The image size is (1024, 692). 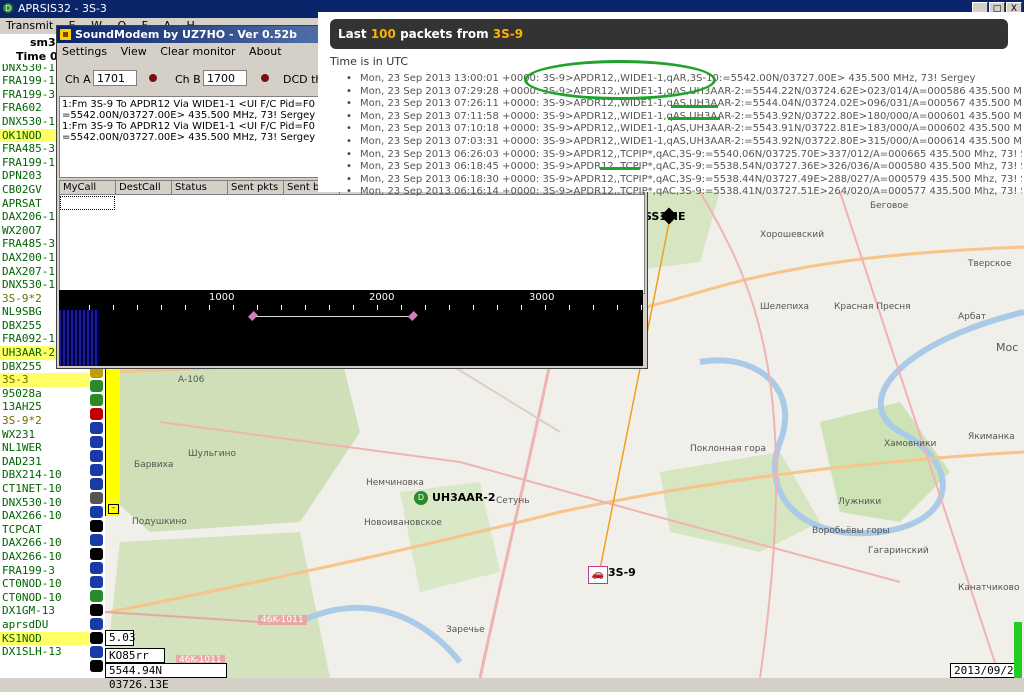 What do you see at coordinates (65, 34) in the screenshot?
I see `soundmodem-icon` at bounding box center [65, 34].